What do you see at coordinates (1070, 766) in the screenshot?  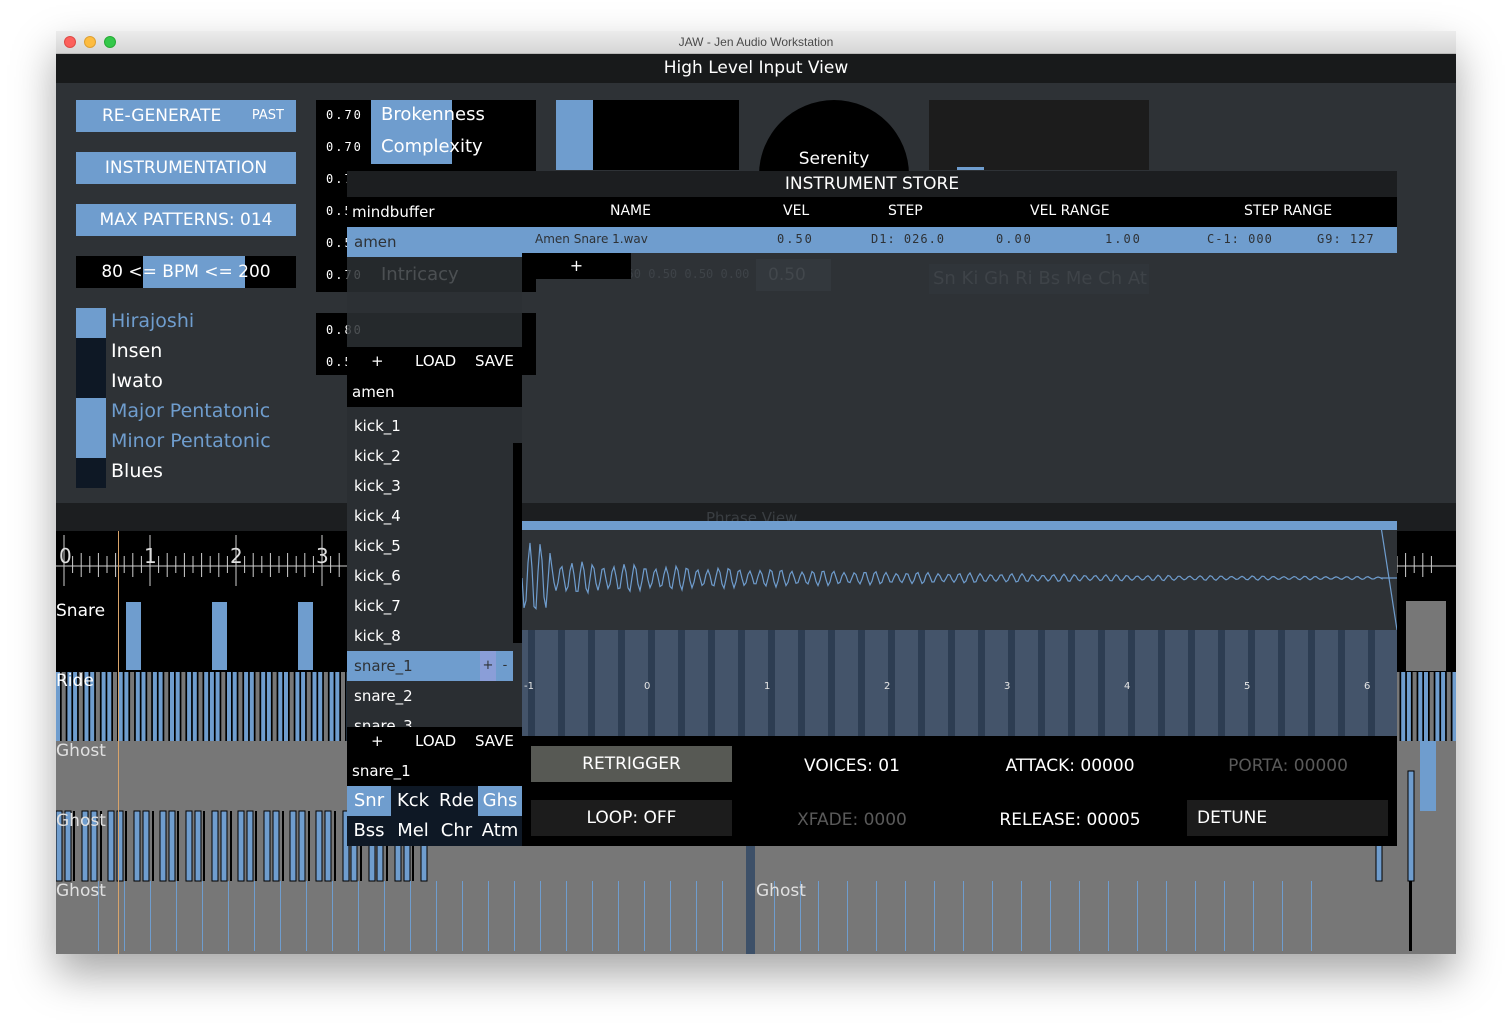 I see `attack-param: ATTACK: 00000` at bounding box center [1070, 766].